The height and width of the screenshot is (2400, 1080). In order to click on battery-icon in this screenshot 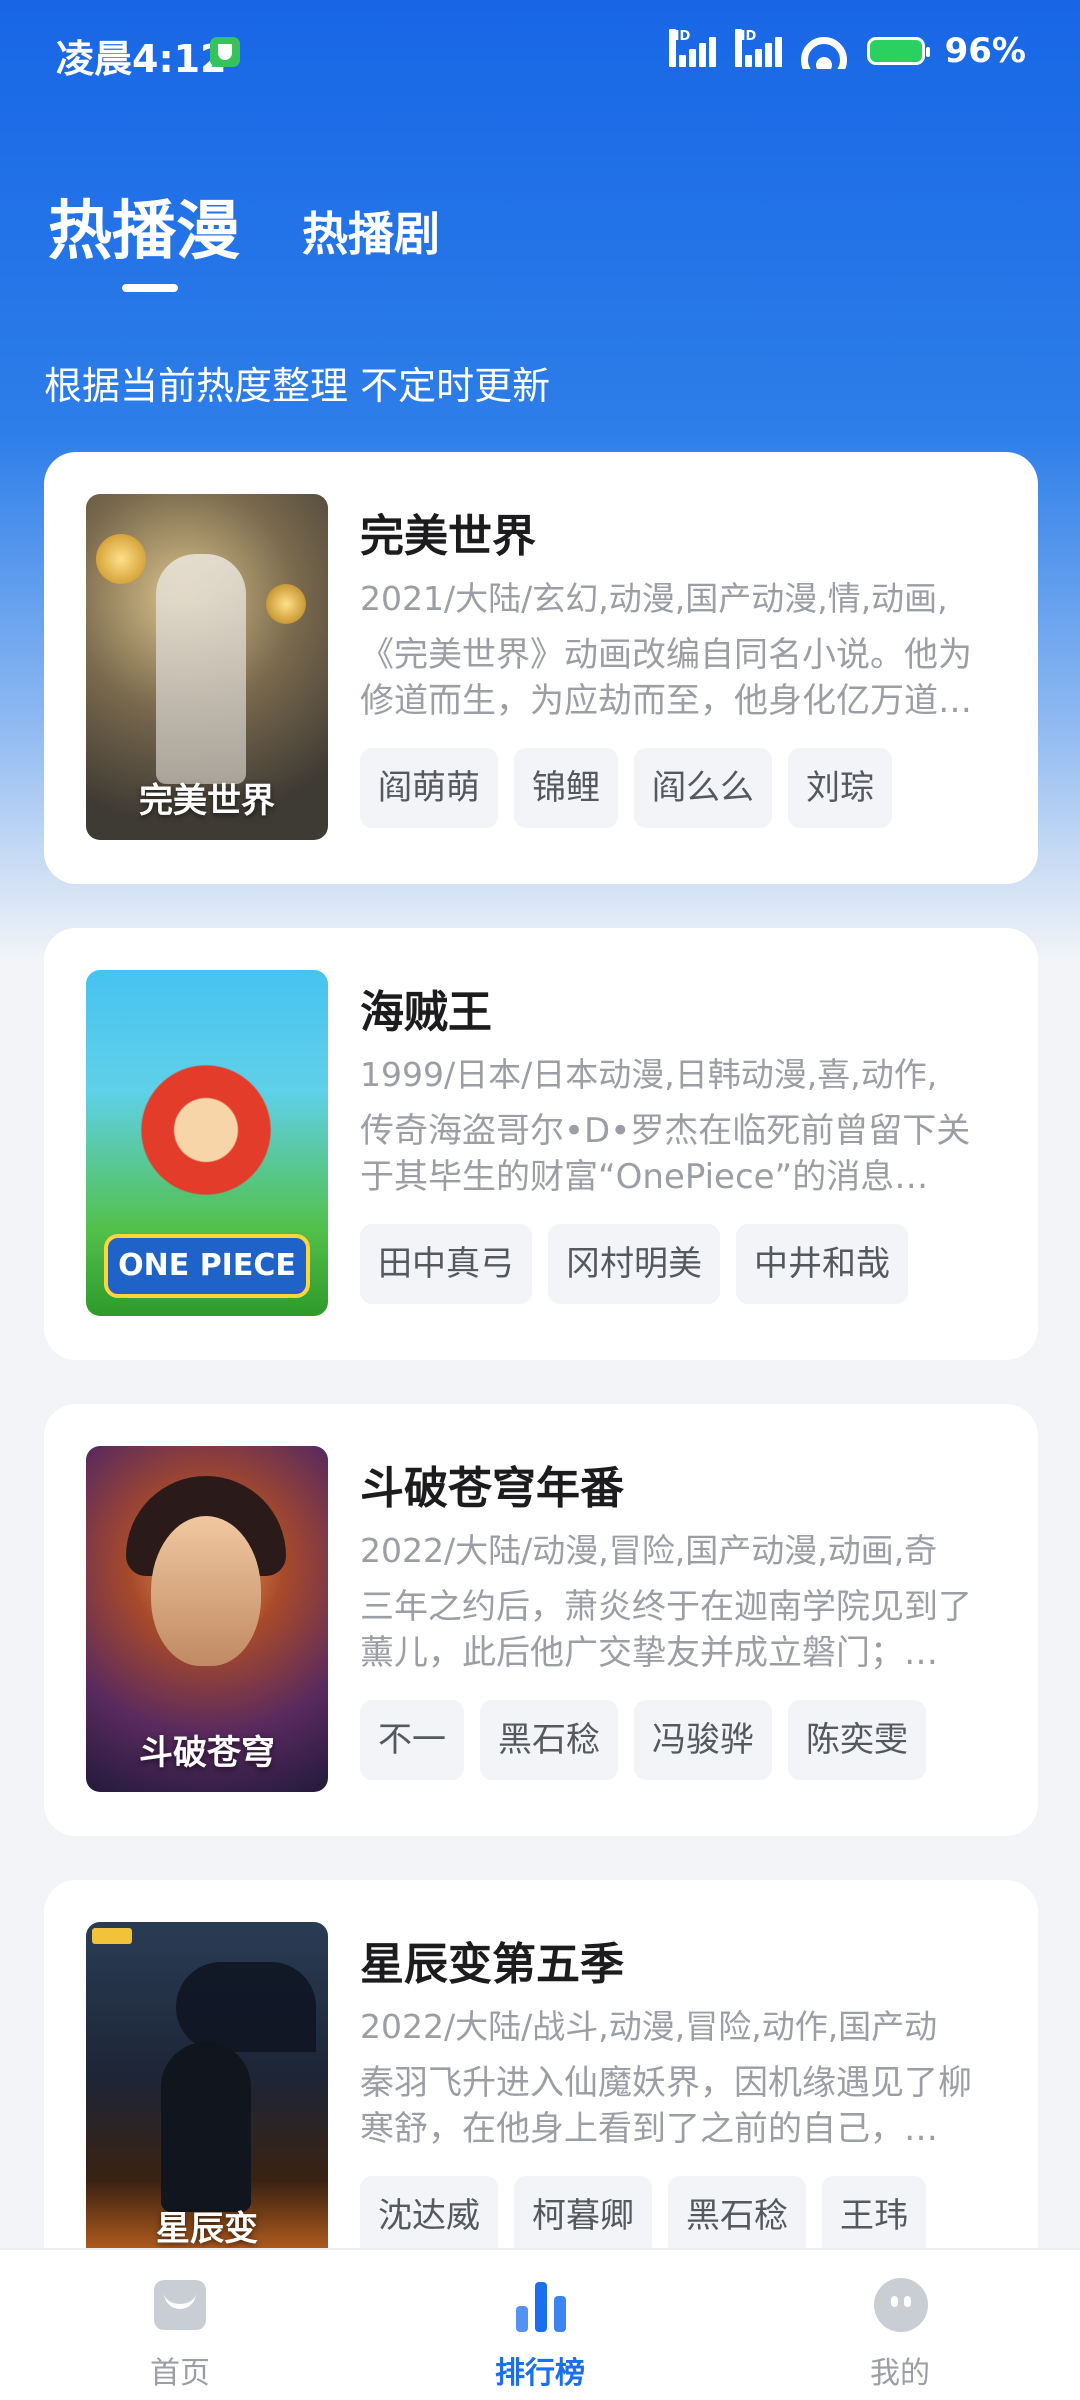, I will do `click(898, 51)`.